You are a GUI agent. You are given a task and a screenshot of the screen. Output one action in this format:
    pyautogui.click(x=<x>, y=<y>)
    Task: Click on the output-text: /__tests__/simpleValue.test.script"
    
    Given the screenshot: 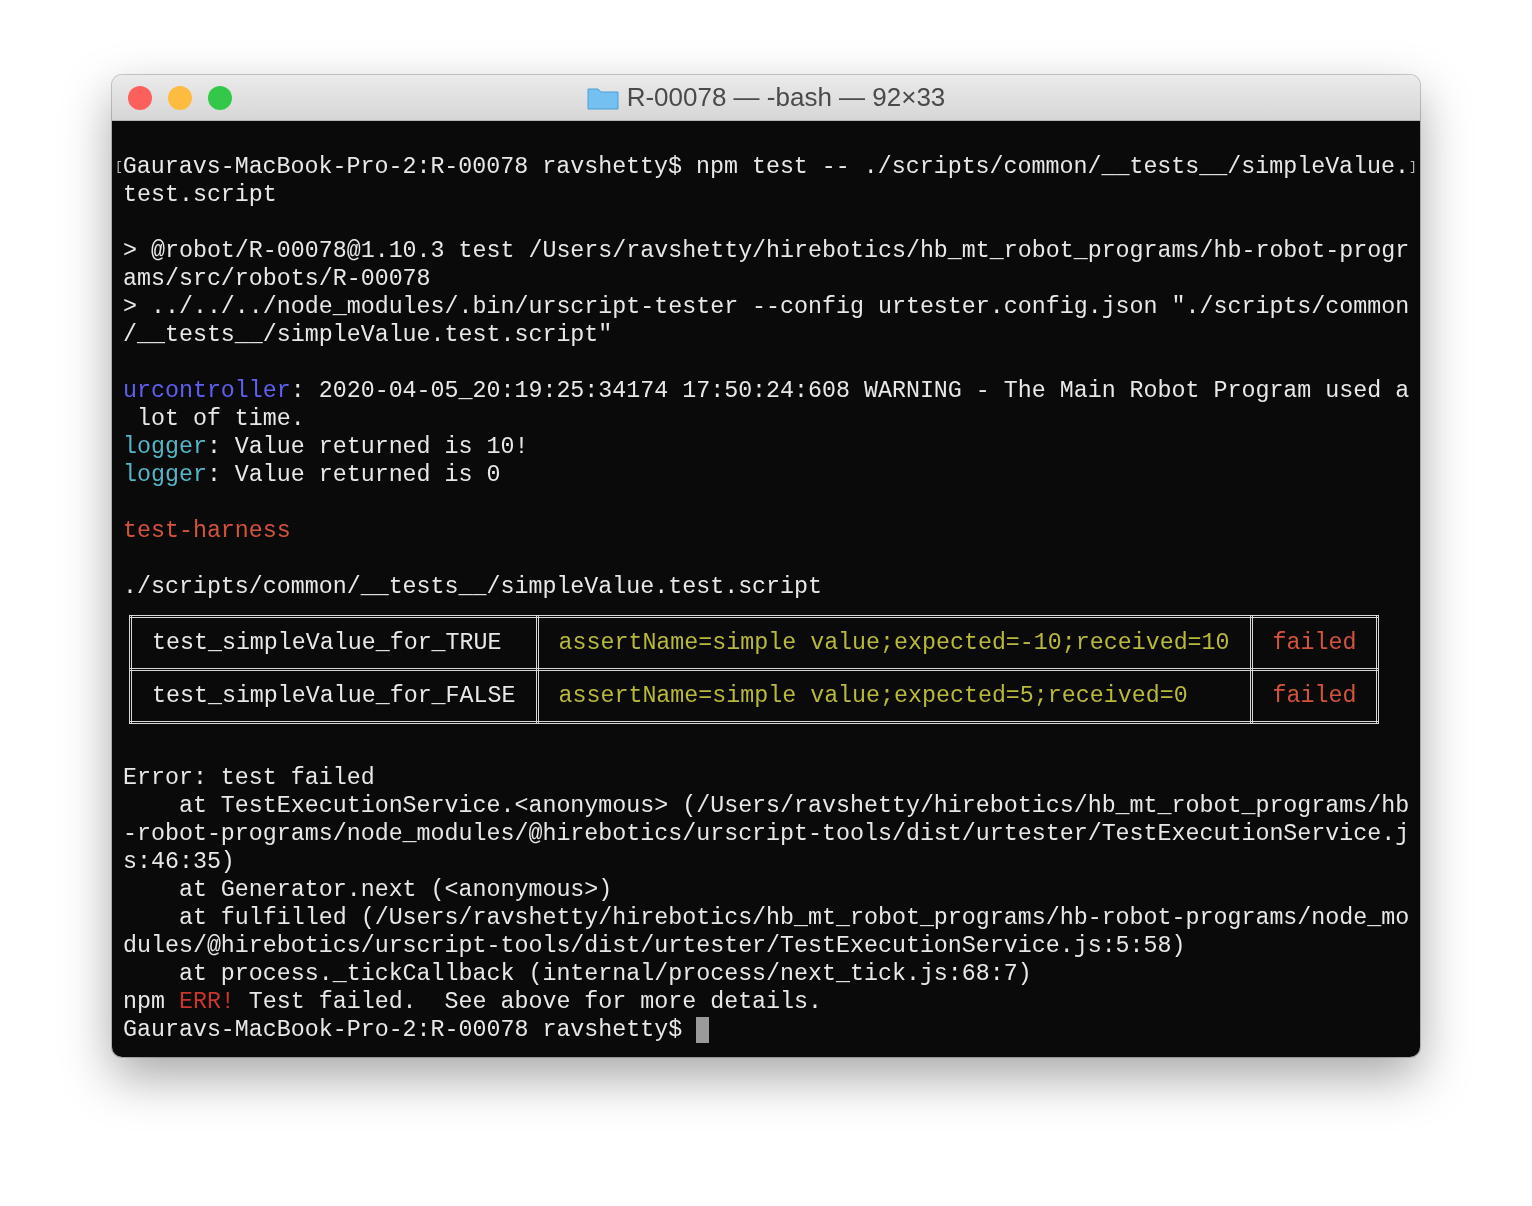 What is the action you would take?
    pyautogui.click(x=368, y=335)
    